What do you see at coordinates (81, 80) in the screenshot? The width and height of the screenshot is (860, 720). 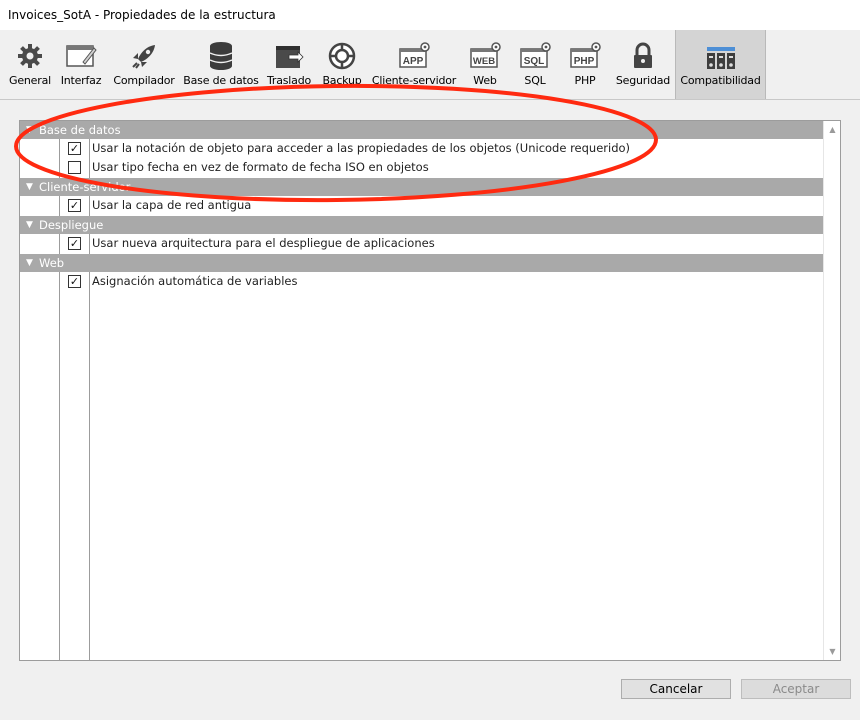 I see `tab-label: Interfaz` at bounding box center [81, 80].